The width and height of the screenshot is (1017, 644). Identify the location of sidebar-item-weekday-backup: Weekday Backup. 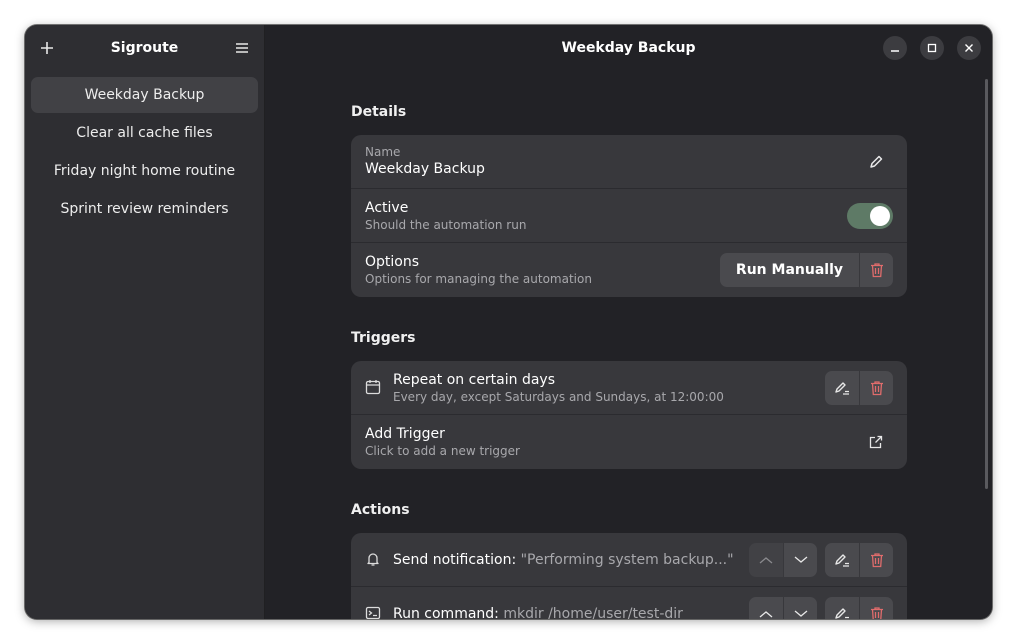
(144, 95).